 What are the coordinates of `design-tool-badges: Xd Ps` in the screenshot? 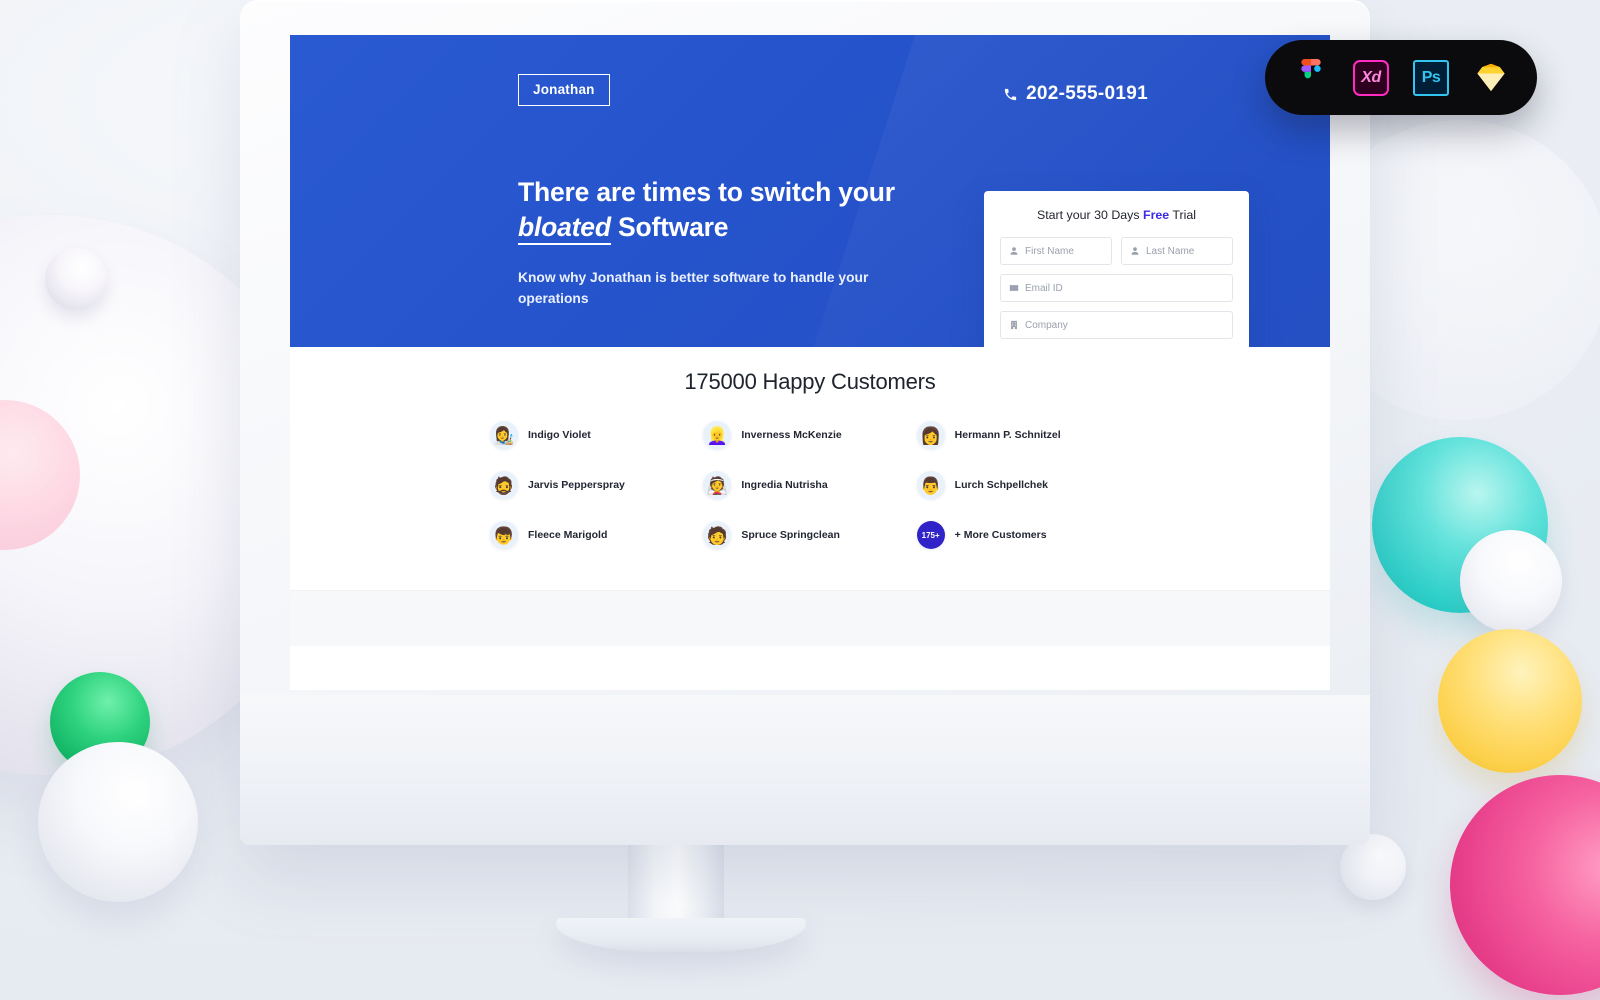 It's located at (1401, 77).